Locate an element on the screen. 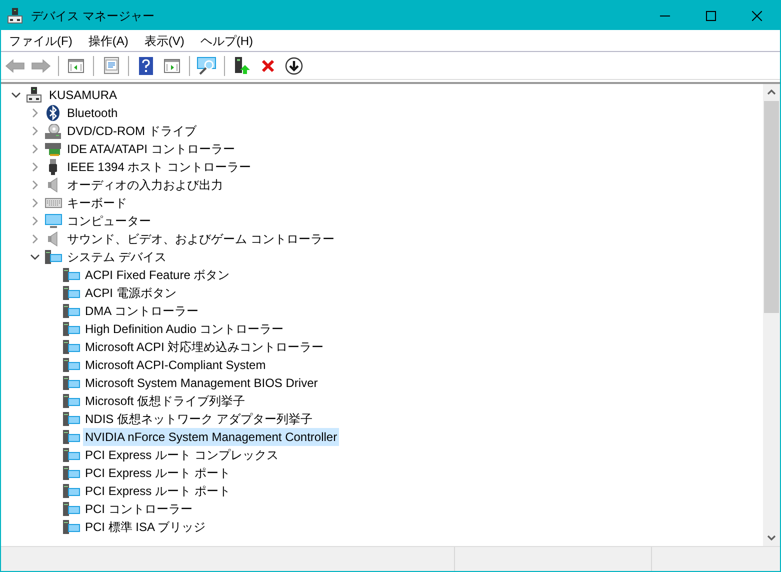 The image size is (781, 572). tree-item: PCI Express ルート コンプレックス is located at coordinates (181, 455).